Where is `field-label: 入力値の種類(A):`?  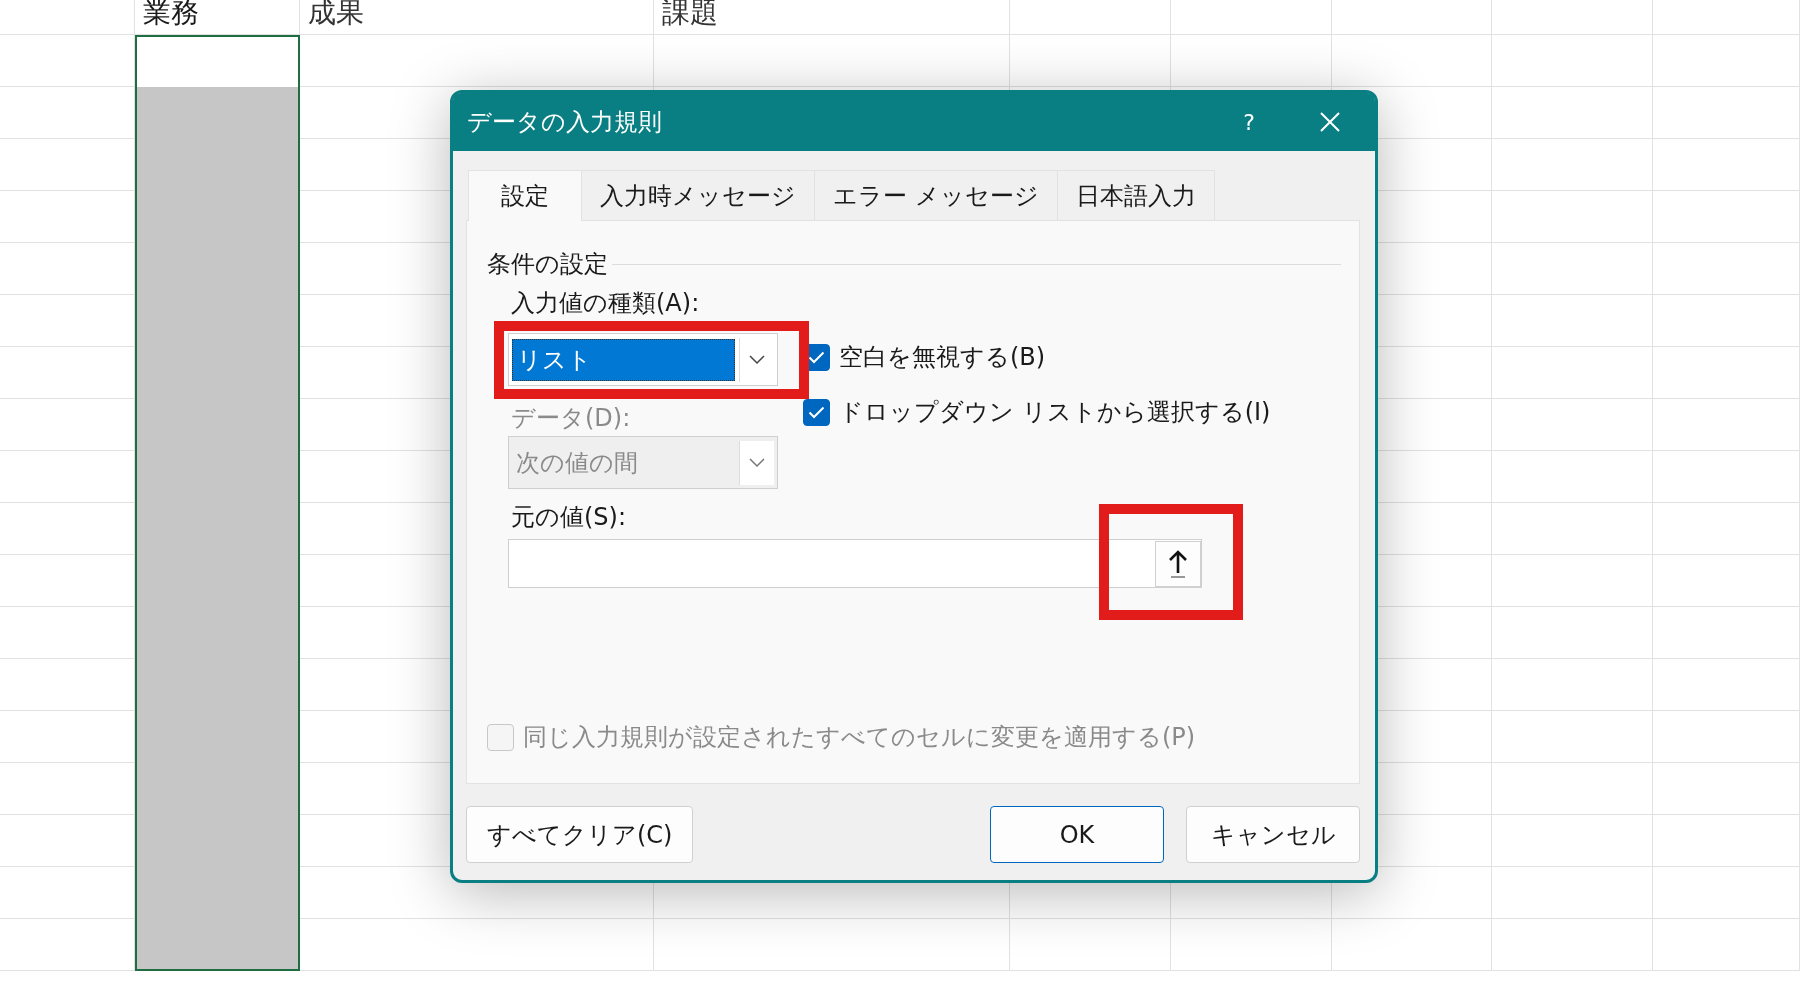 field-label: 入力値の種類(A): is located at coordinates (606, 303).